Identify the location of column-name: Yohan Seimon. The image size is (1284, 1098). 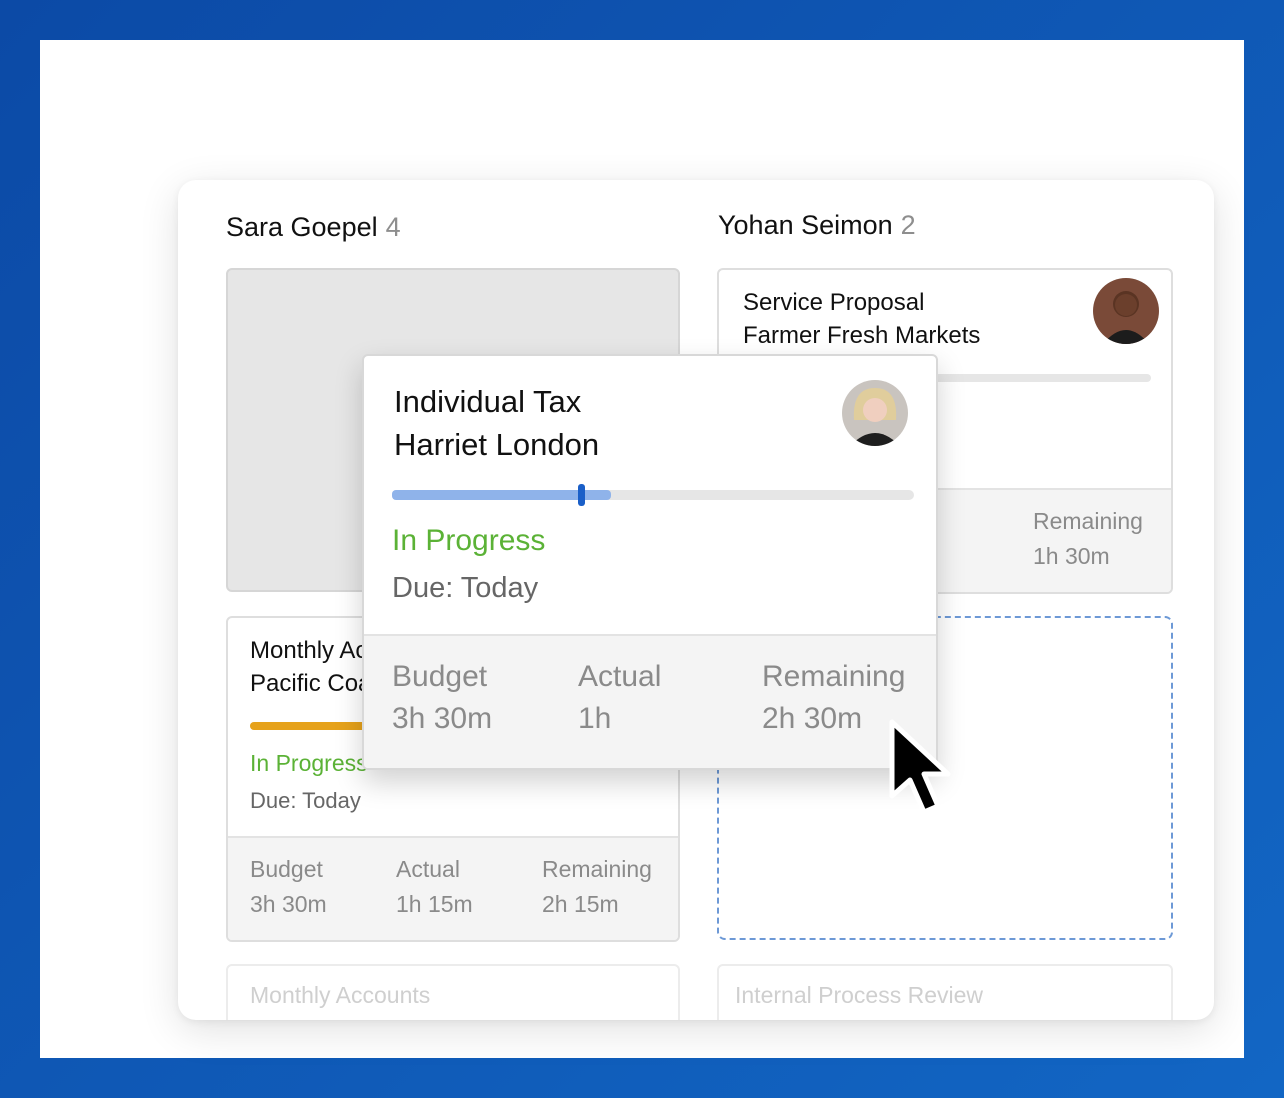
(805, 225).